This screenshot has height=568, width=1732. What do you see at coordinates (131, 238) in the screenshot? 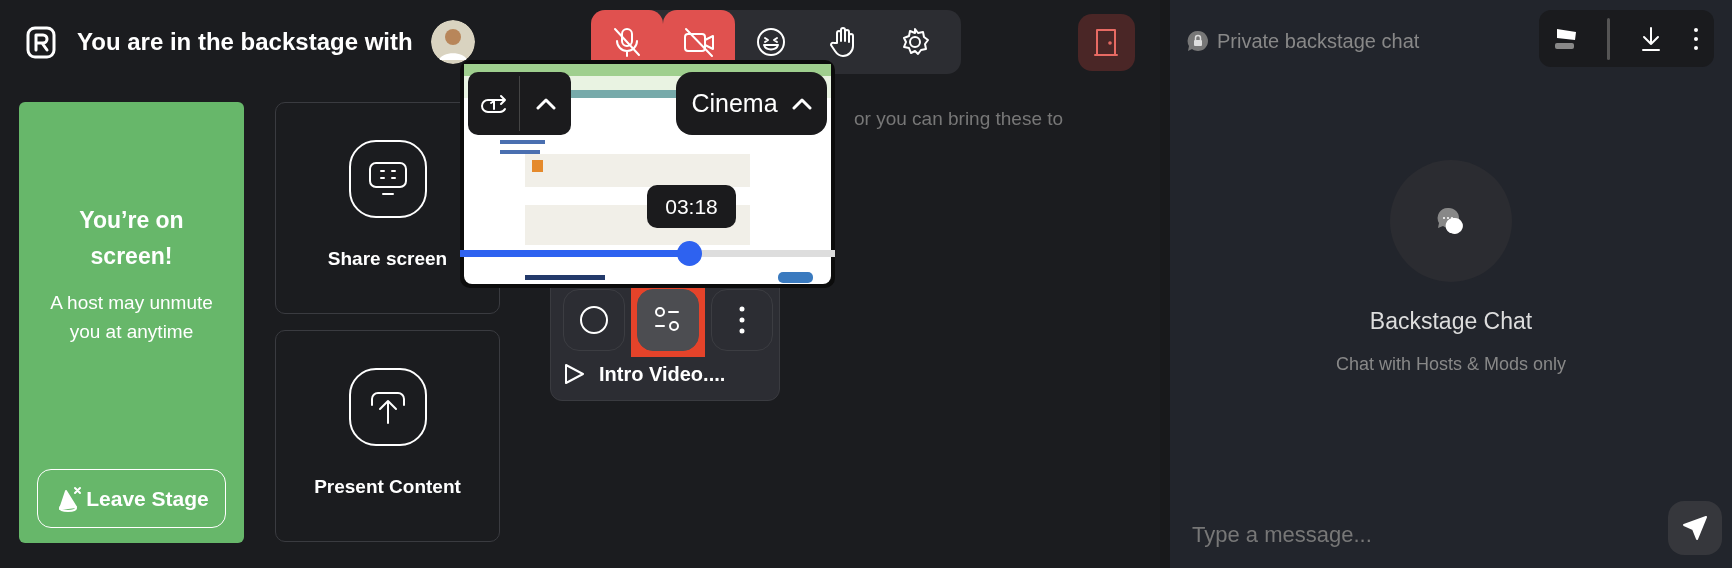
I see `stage-title: You’re on screen!` at bounding box center [131, 238].